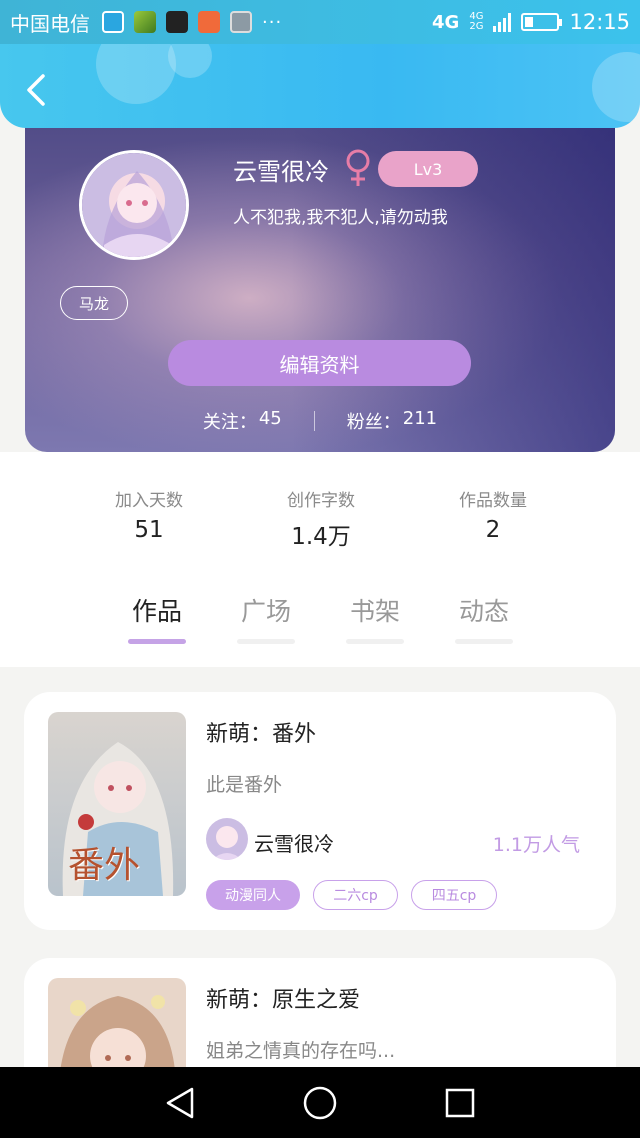 The width and height of the screenshot is (640, 1138). I want to click on following-count: 45, so click(270, 418).